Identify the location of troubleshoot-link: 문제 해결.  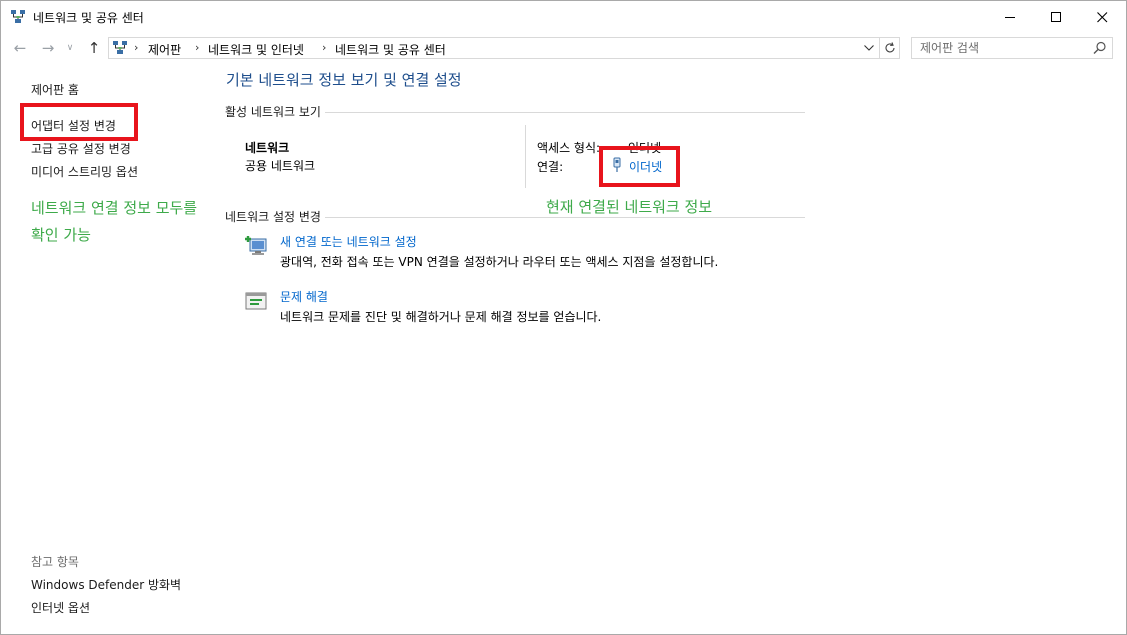
(304, 296).